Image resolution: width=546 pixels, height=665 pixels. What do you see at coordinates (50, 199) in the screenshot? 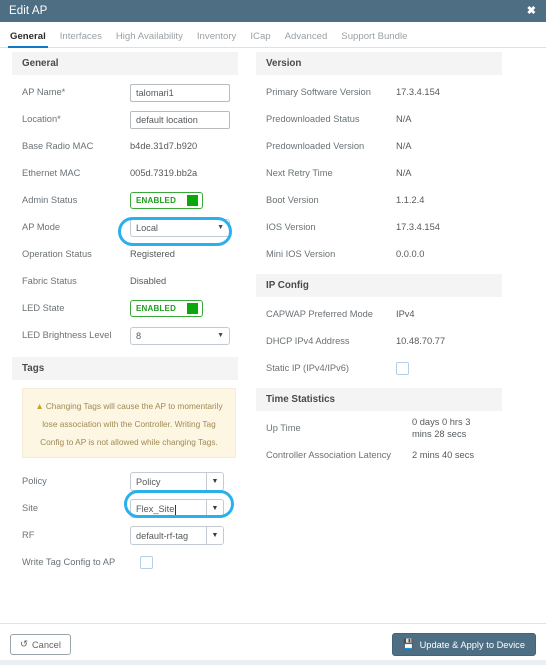
I see `admin-status-label: Admin Status` at bounding box center [50, 199].